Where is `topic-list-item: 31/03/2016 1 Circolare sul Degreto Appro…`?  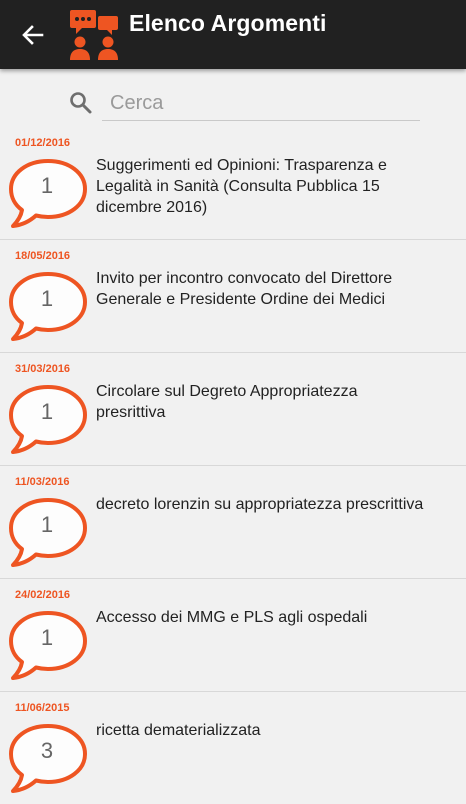 topic-list-item: 31/03/2016 1 Circolare sul Degreto Appro… is located at coordinates (233, 409).